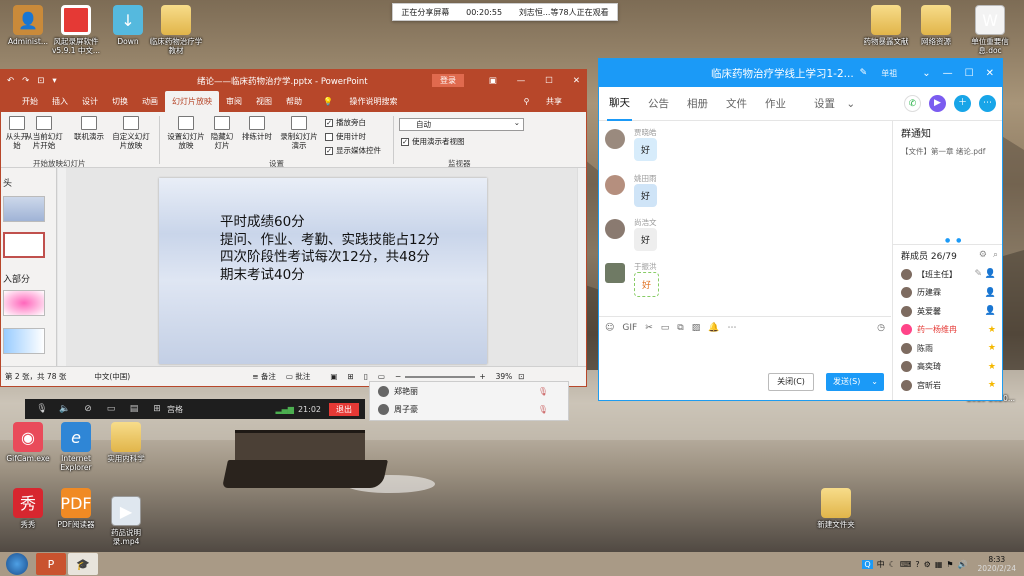  Describe the element at coordinates (433, 141) in the screenshot. I see `presenter-view-checkbox: ✓ 使用演示者视图` at that location.